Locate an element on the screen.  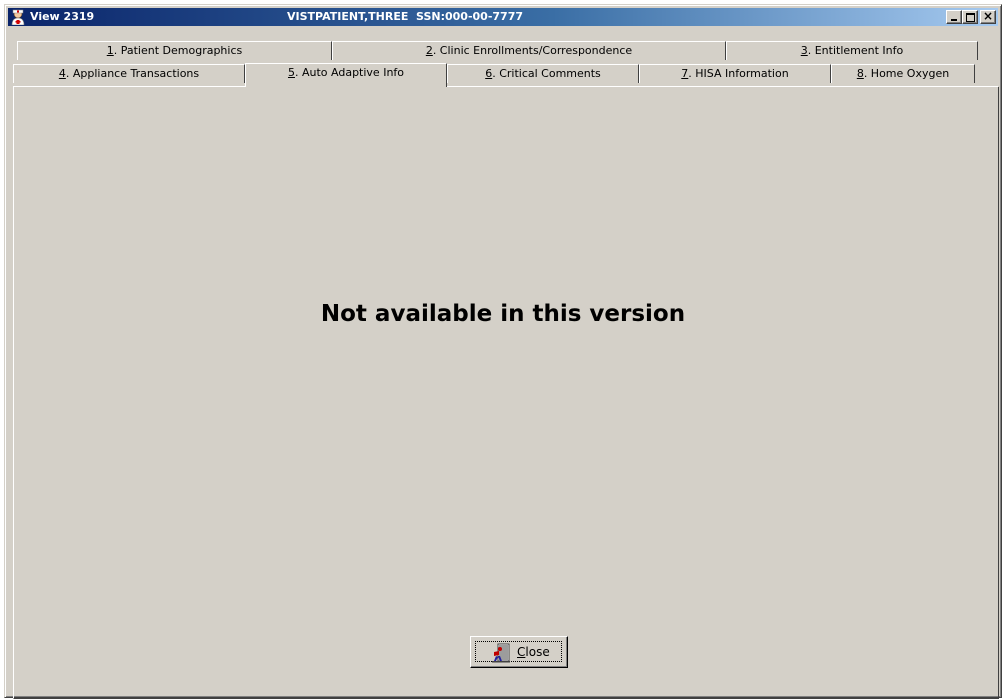
tab-label: . HISA Information is located at coordinates (738, 73).